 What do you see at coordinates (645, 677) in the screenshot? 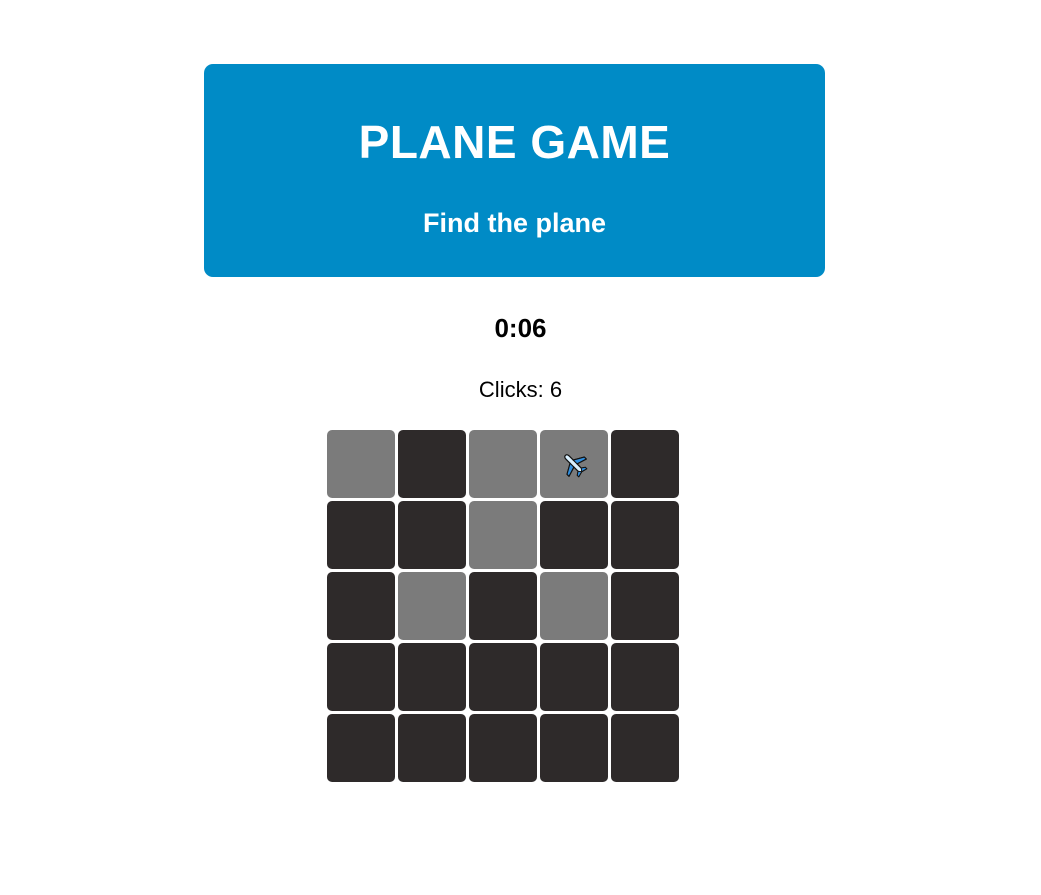
I see `grid-cell-r4-c5` at bounding box center [645, 677].